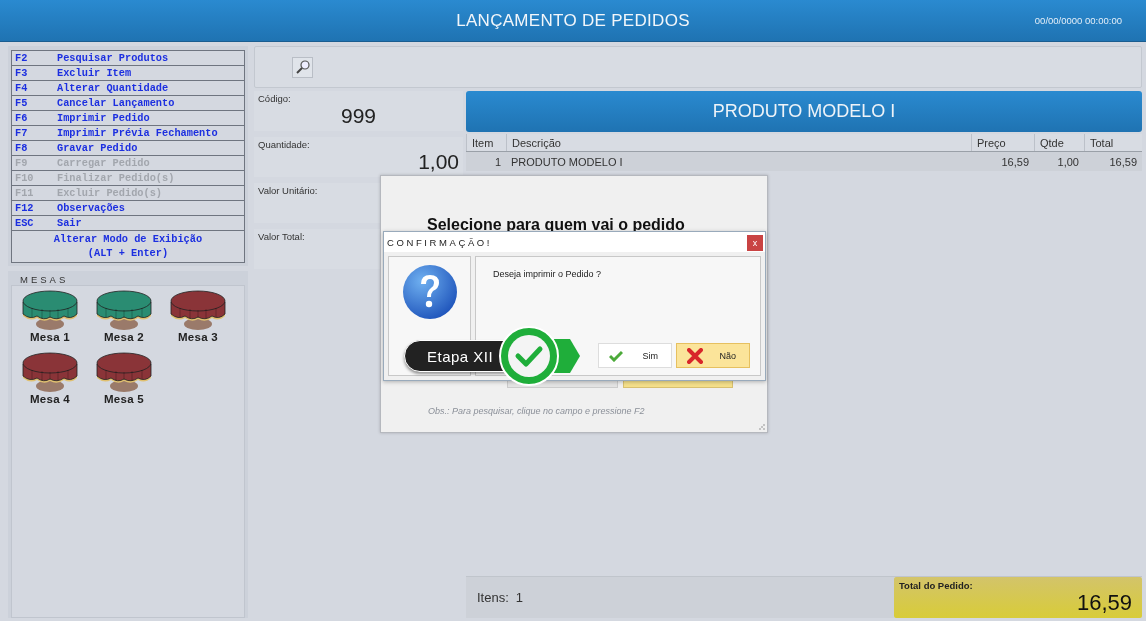  What do you see at coordinates (536, 411) in the screenshot?
I see `hint-text: Obs.: Para pesquisar, clique no campo e pressione F2` at bounding box center [536, 411].